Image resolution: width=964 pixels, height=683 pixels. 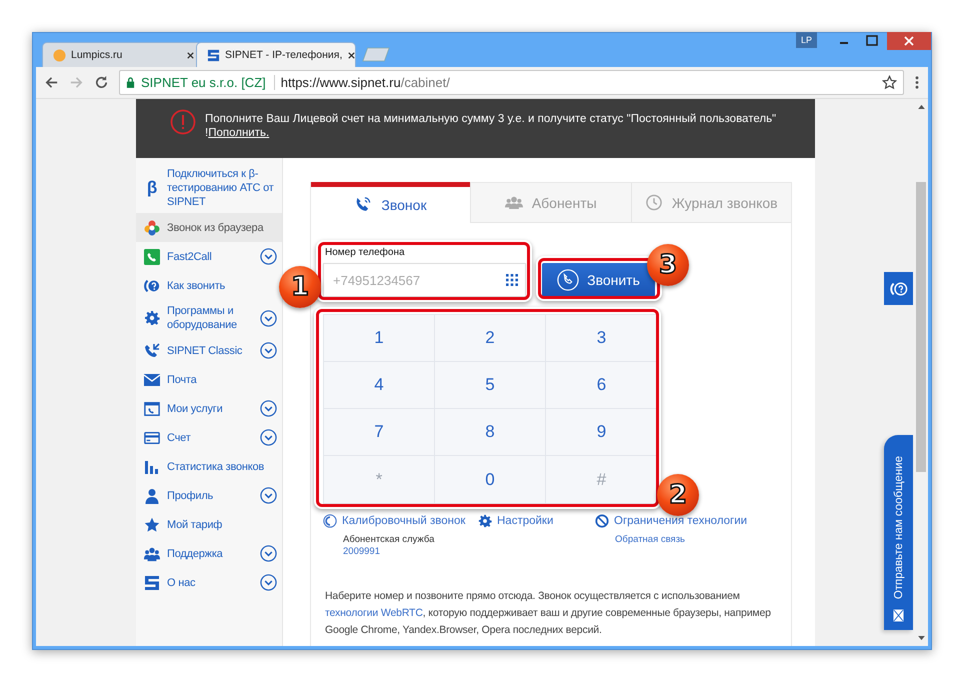 I want to click on credit-card-icon, so click(x=152, y=438).